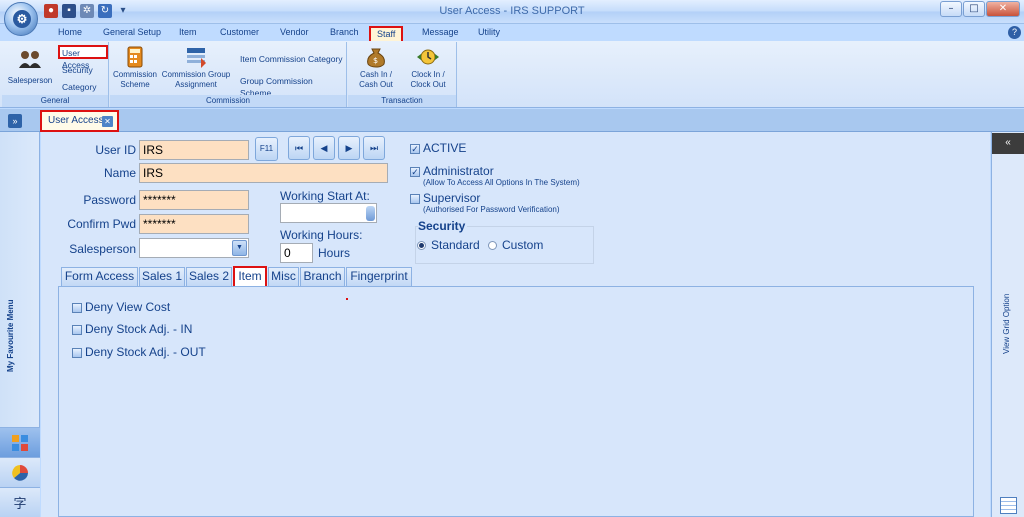  Describe the element at coordinates (79, 88) in the screenshot. I see `category-button: Category` at that location.